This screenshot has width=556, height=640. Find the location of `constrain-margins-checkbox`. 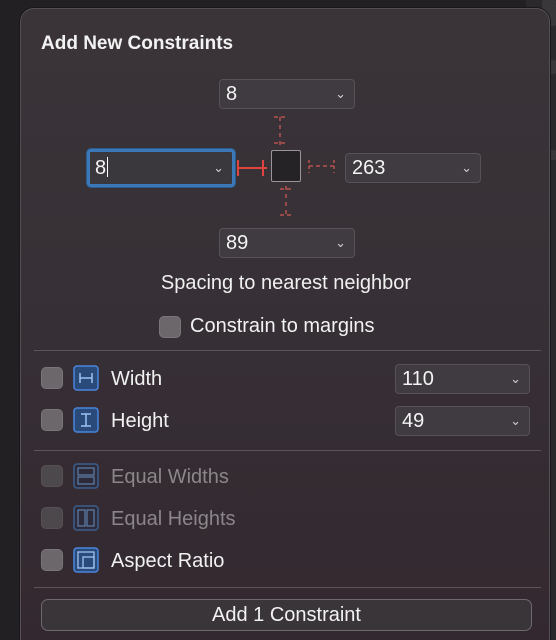

constrain-margins-checkbox is located at coordinates (170, 327).